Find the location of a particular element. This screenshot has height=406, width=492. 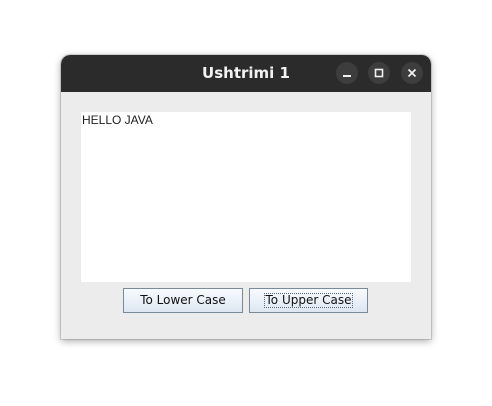

to-upper-case-label: To Upper Case is located at coordinates (308, 300).